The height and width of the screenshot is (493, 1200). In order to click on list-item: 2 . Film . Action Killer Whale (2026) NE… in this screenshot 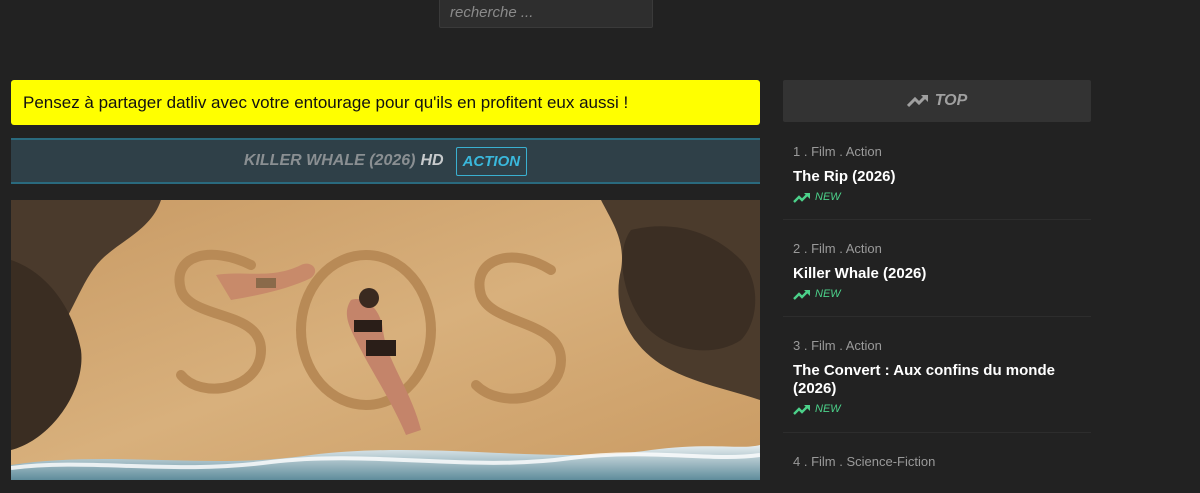, I will do `click(937, 268)`.